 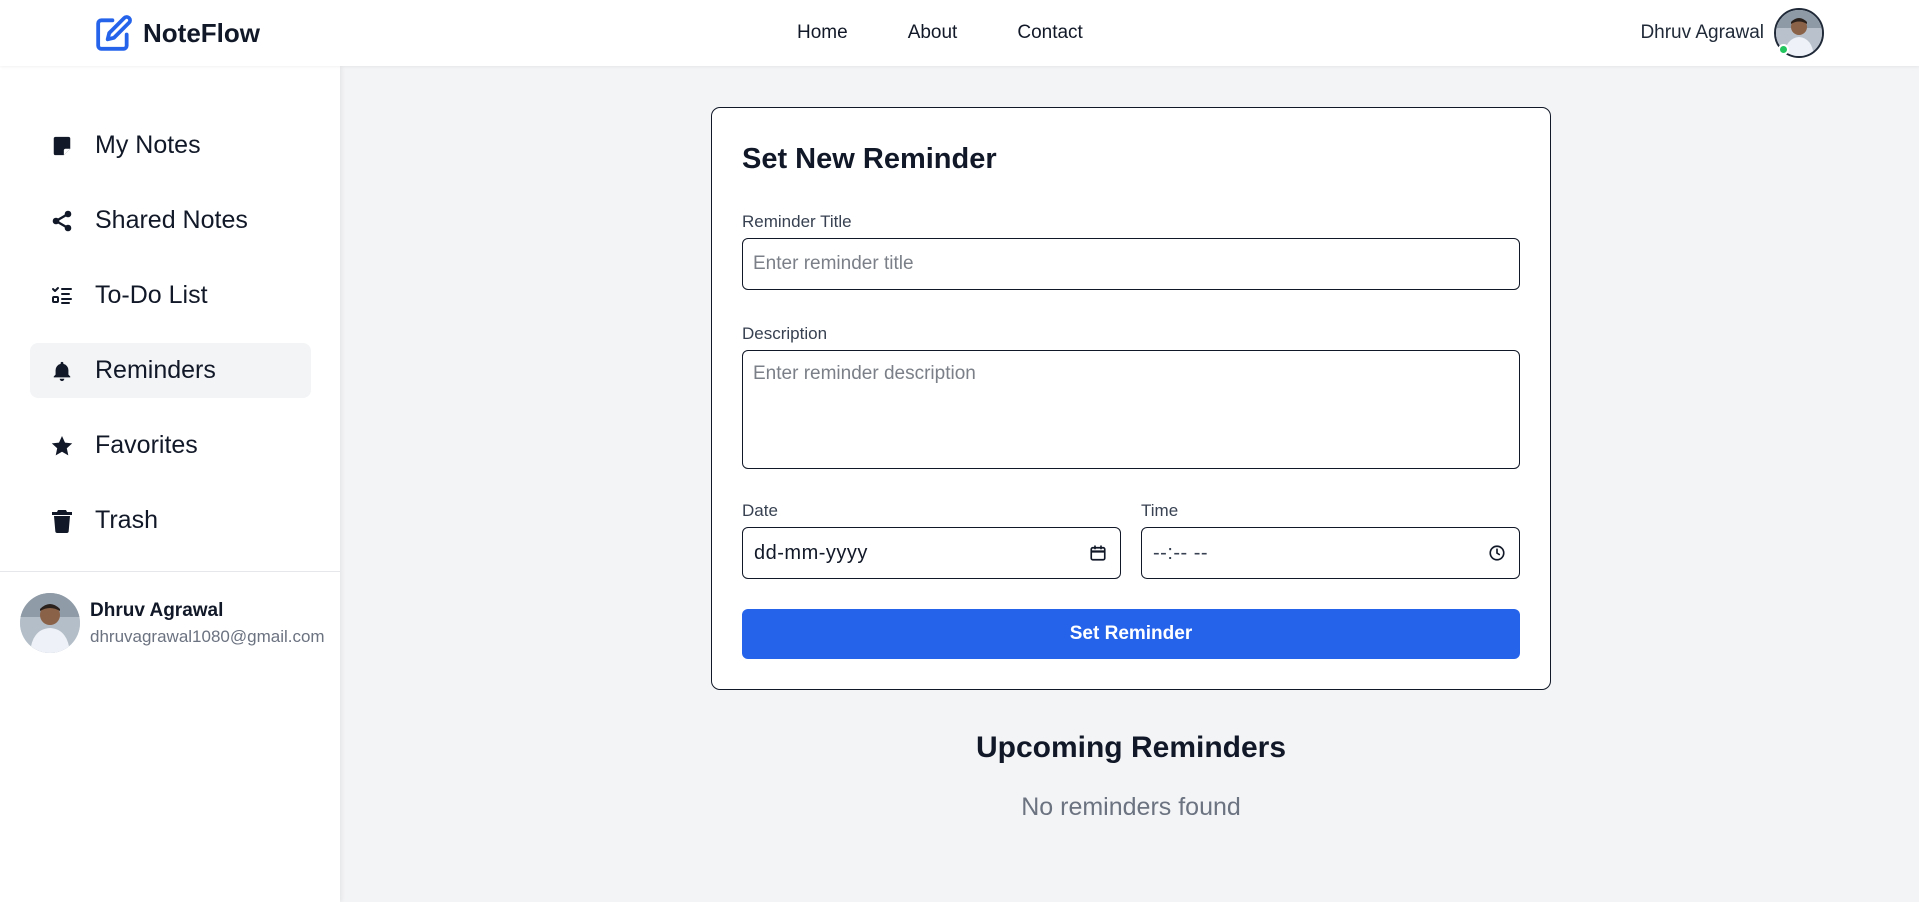 What do you see at coordinates (62, 296) in the screenshot?
I see `checklist-icon` at bounding box center [62, 296].